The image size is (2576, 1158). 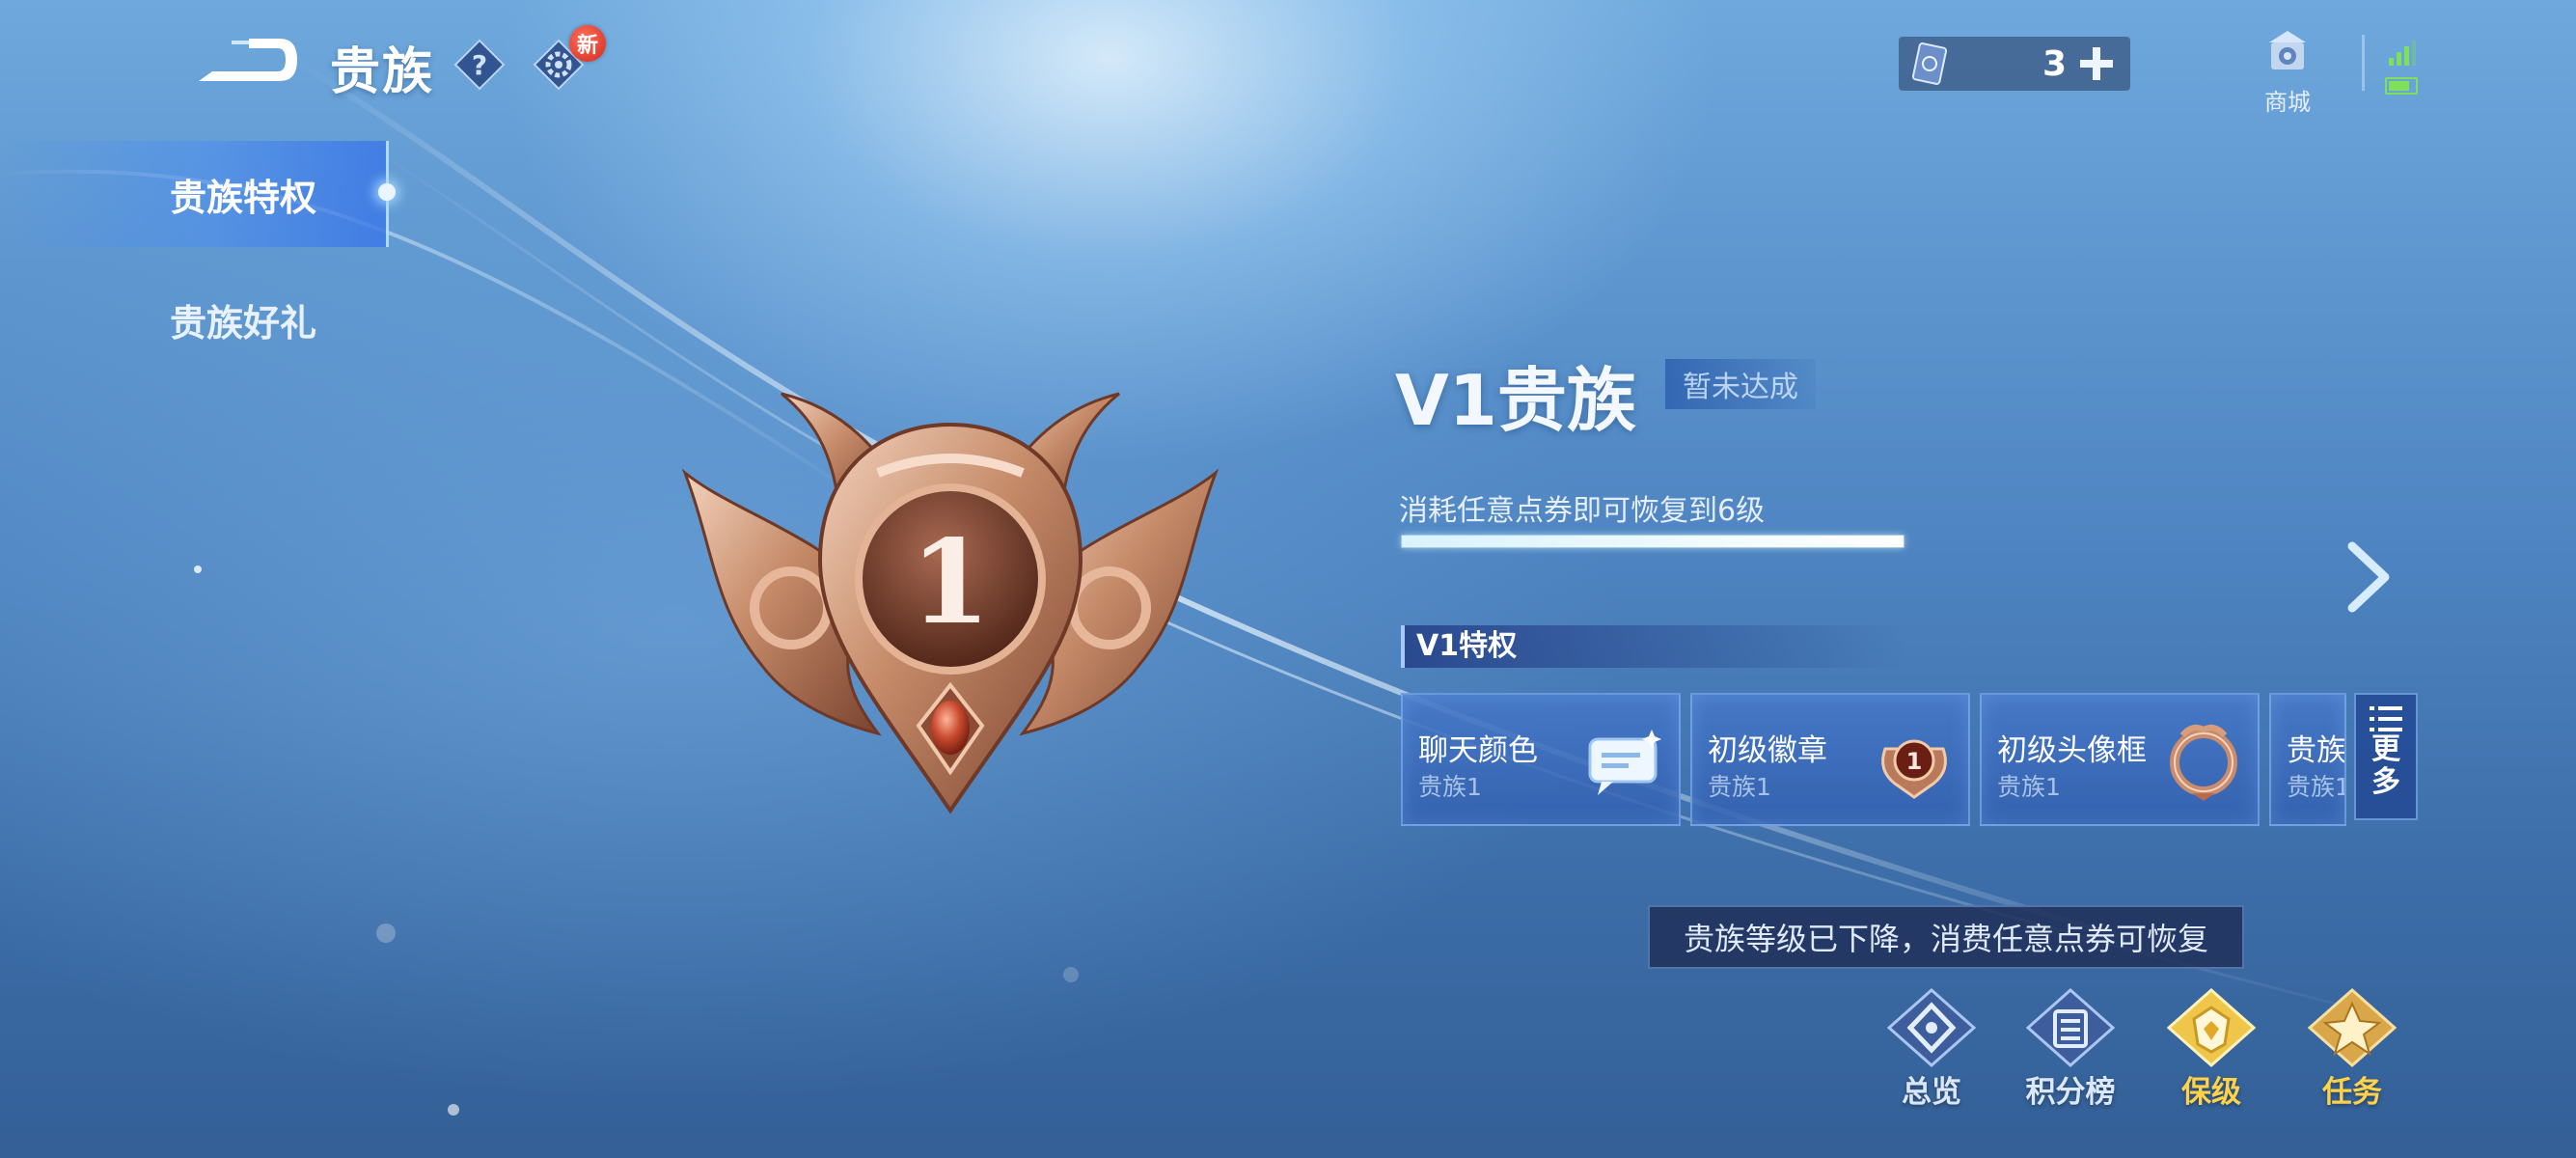 I want to click on level-drop-tooltip: 贵族等级已下降，消费任意点券可恢复, so click(x=1946, y=937).